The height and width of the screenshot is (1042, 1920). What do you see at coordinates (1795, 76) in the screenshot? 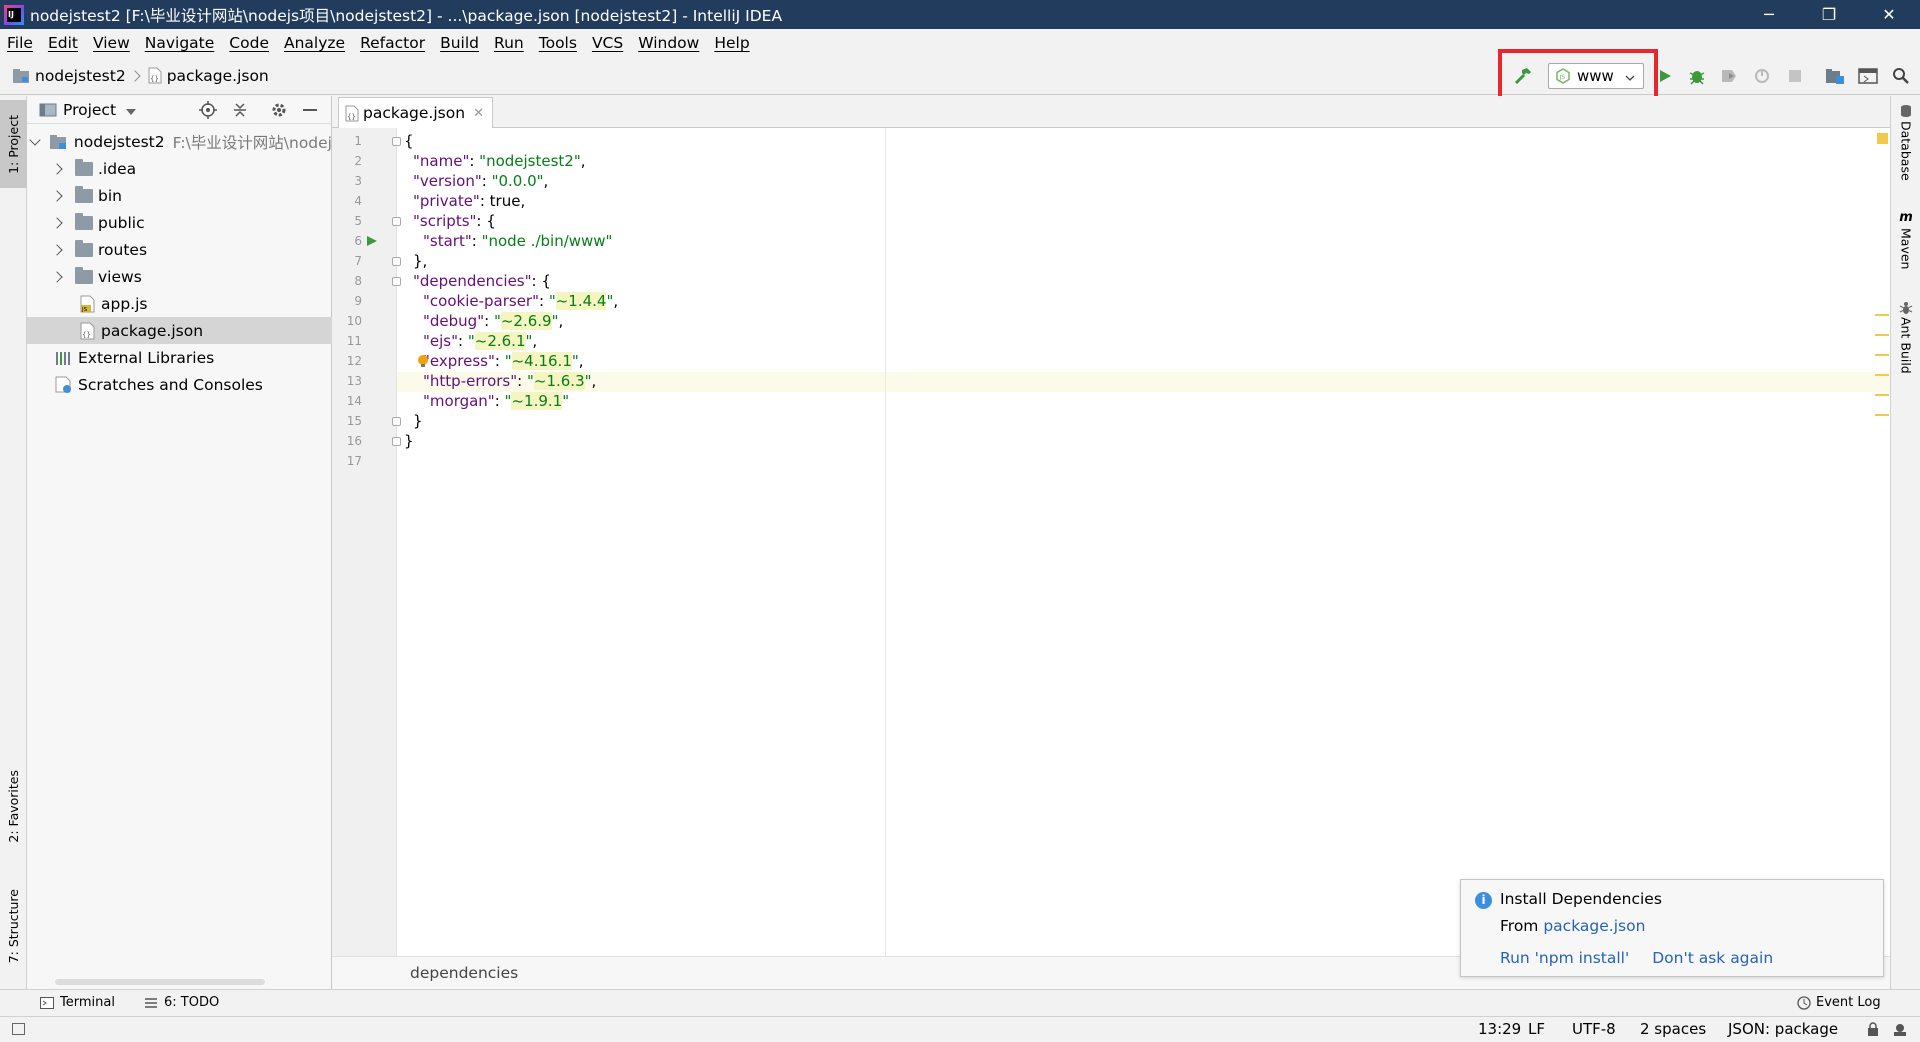
I see `stop-icon` at bounding box center [1795, 76].